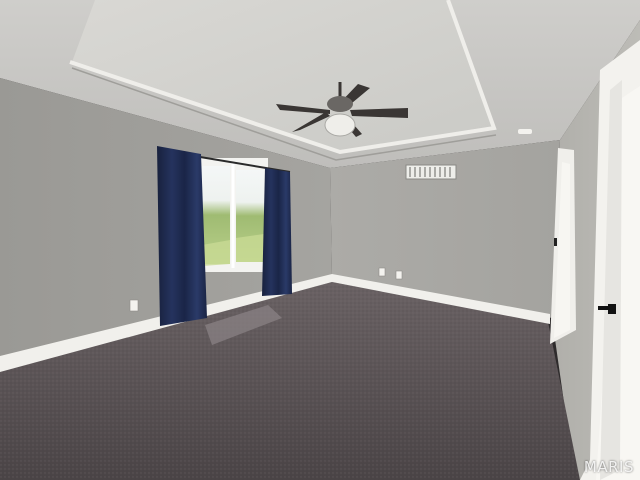  What do you see at coordinates (525, 131) in the screenshot?
I see `smoke-detector` at bounding box center [525, 131].